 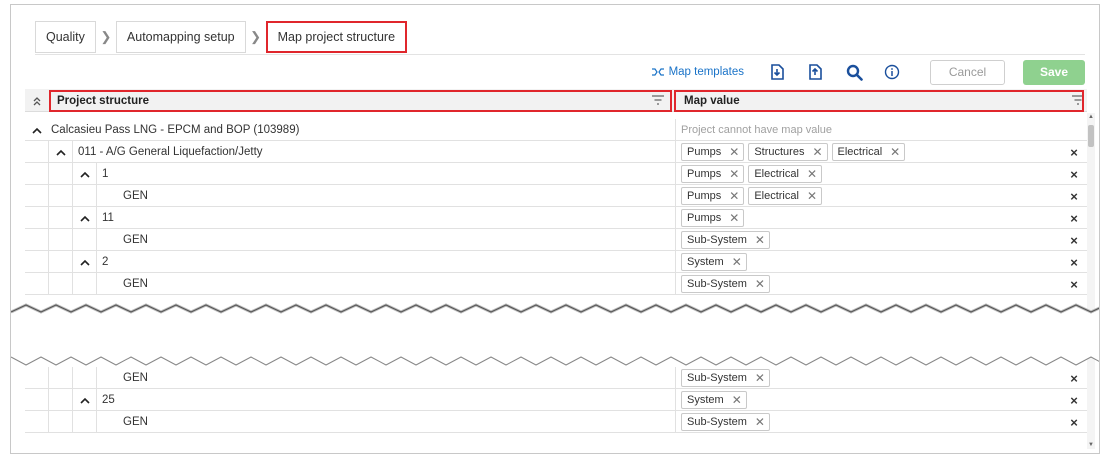 I want to click on info-button, so click(x=892, y=72).